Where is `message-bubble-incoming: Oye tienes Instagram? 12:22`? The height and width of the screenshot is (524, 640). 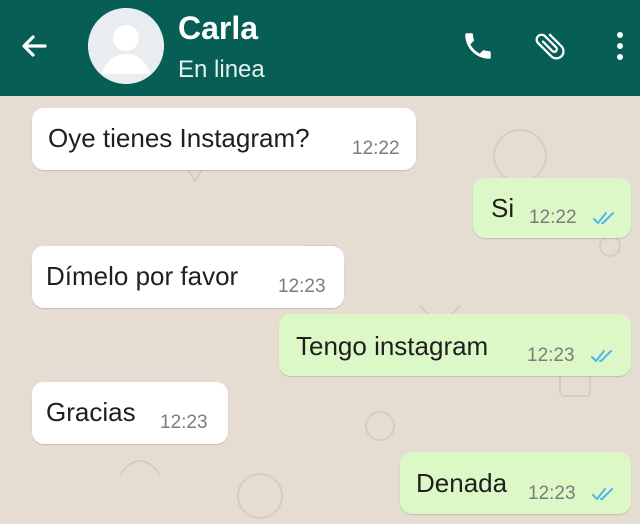
message-bubble-incoming: Oye tienes Instagram? 12:22 is located at coordinates (224, 139).